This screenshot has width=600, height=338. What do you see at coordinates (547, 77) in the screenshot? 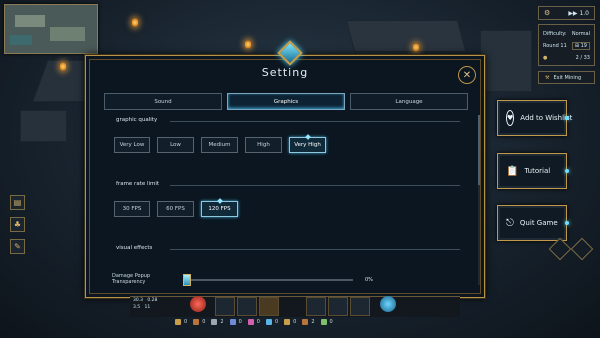
I see `pickaxe-icon: ⚒` at bounding box center [547, 77].